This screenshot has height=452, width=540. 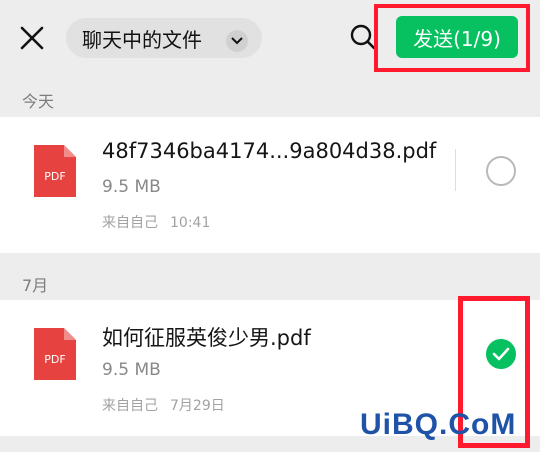 What do you see at coordinates (163, 405) in the screenshot?
I see `file-meta: 来自自己 7月29日` at bounding box center [163, 405].